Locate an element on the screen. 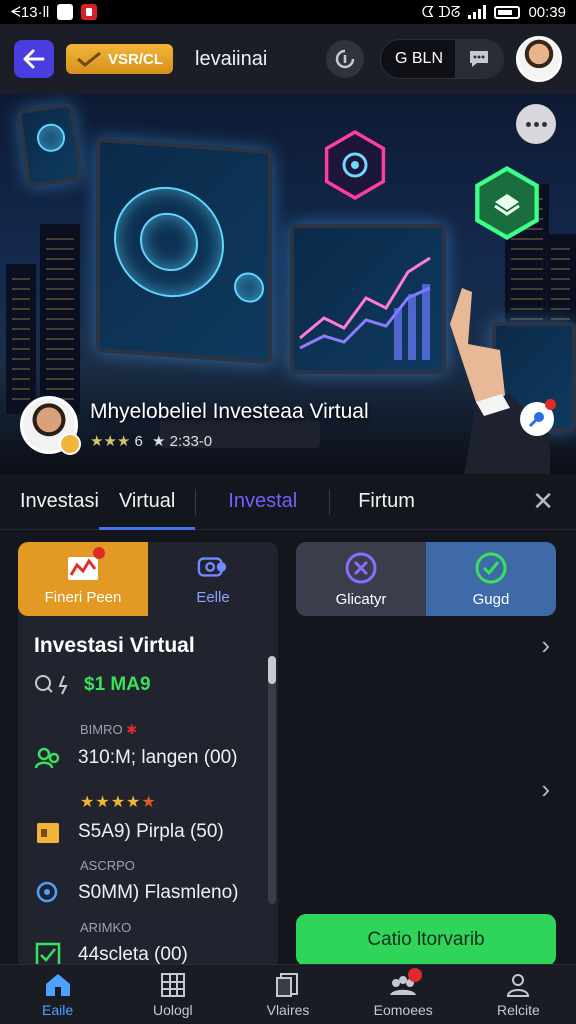  status-left: ᗕ13·ll is located at coordinates (54, 12).